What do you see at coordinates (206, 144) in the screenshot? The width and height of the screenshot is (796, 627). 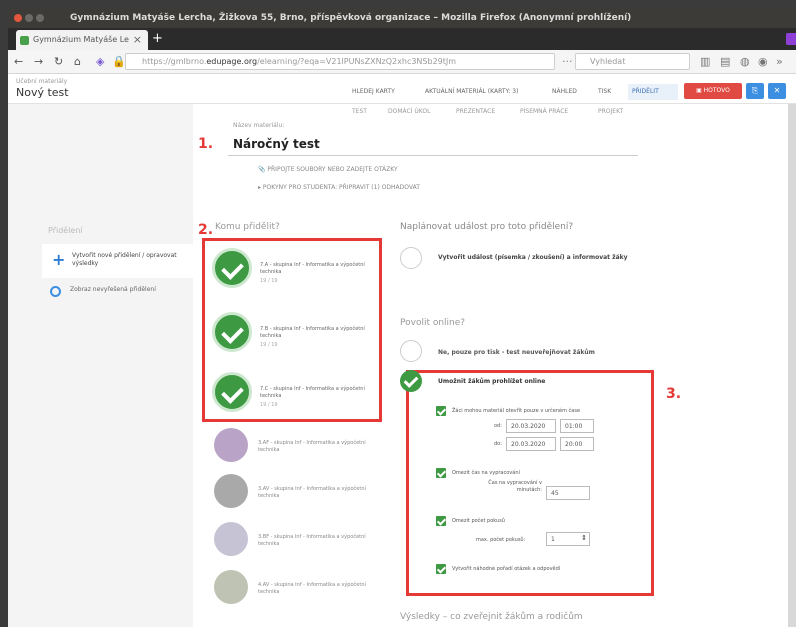 I see `annotation-number-1: 1.` at bounding box center [206, 144].